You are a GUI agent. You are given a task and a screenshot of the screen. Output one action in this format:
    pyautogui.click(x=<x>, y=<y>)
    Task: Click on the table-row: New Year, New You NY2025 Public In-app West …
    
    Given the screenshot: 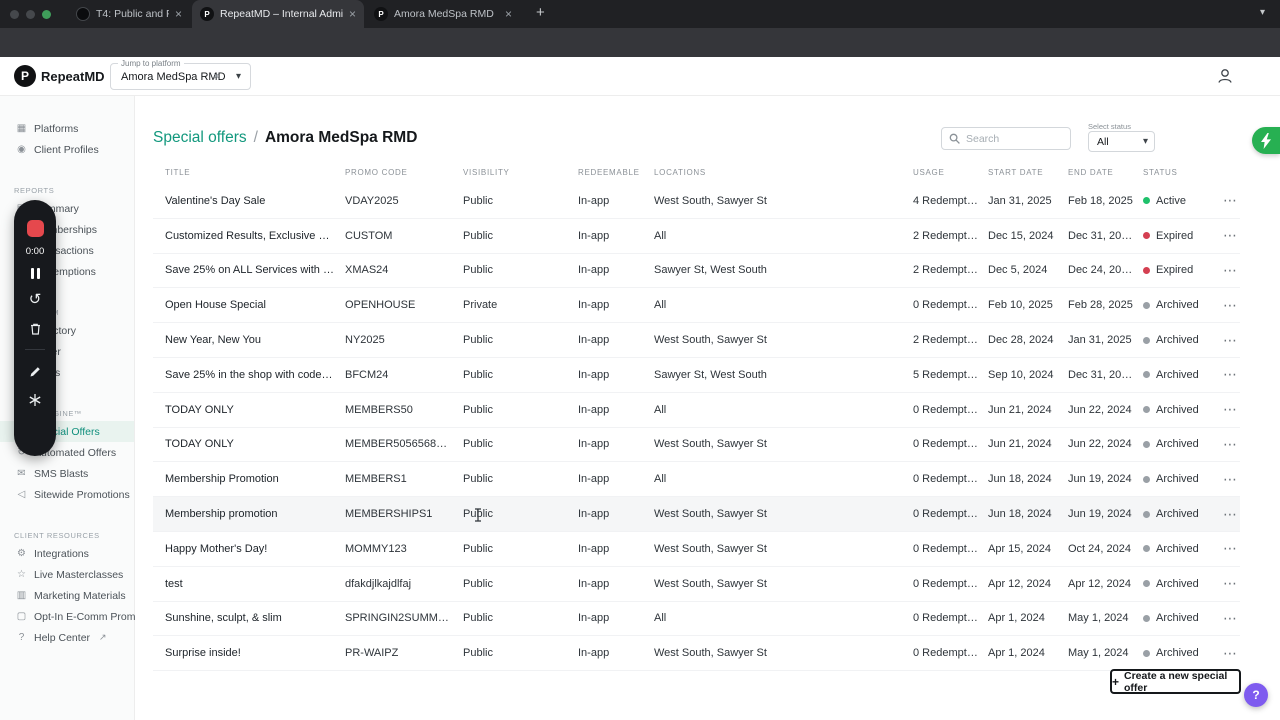 What is the action you would take?
    pyautogui.click(x=696, y=340)
    